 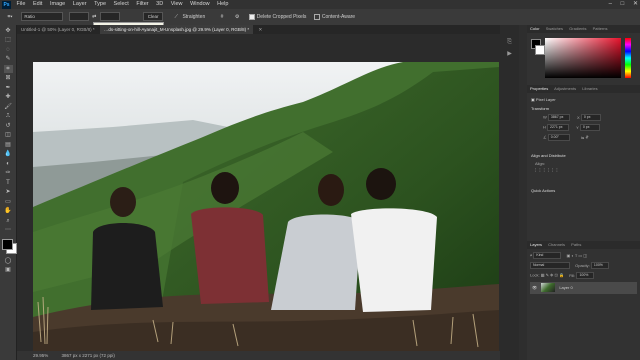 I want to click on blend-mode-dropdown: Normal, so click(x=550, y=265).